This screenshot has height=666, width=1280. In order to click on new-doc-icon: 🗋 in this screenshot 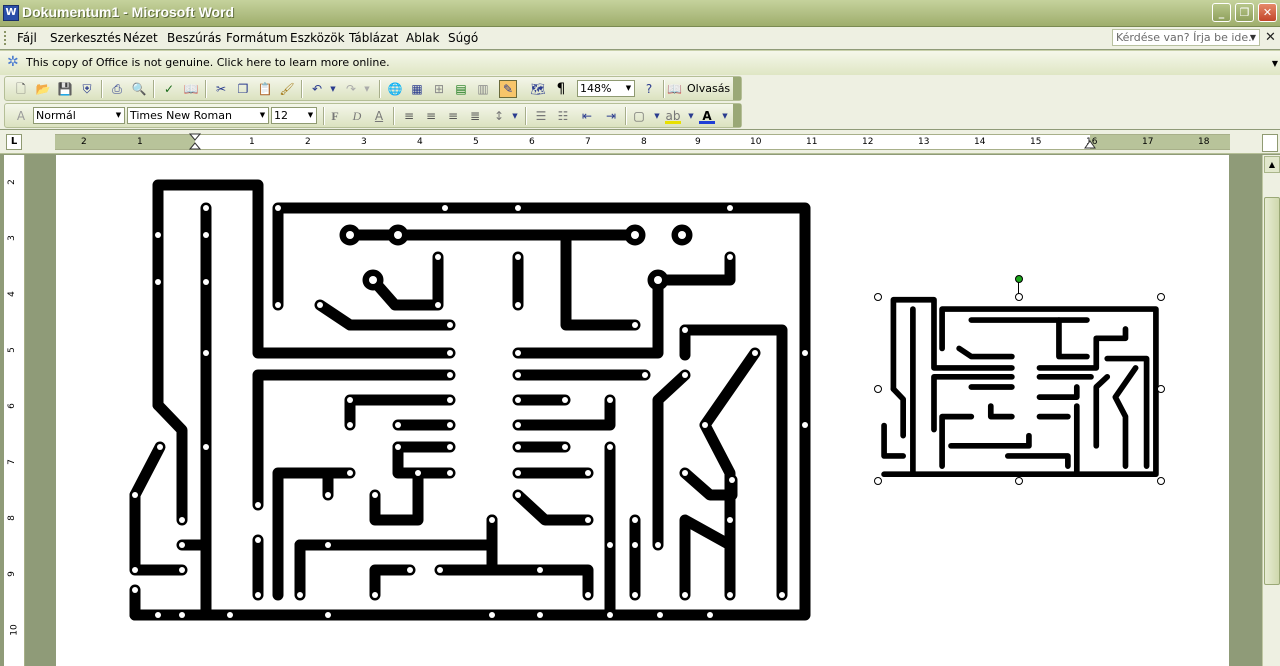, I will do `click(21, 89)`.